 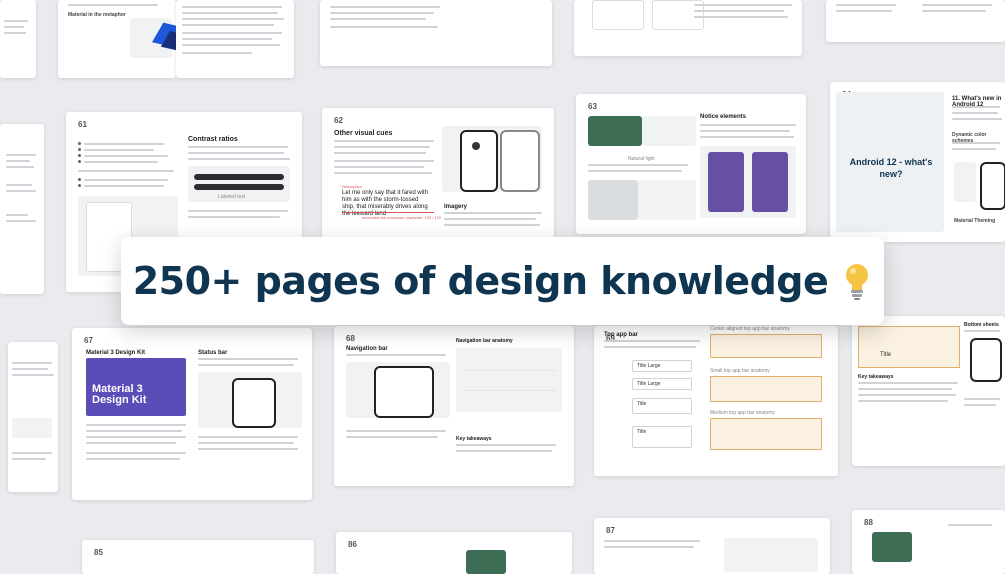 What do you see at coordinates (610, 530) in the screenshot?
I see `page-number: 87` at bounding box center [610, 530].